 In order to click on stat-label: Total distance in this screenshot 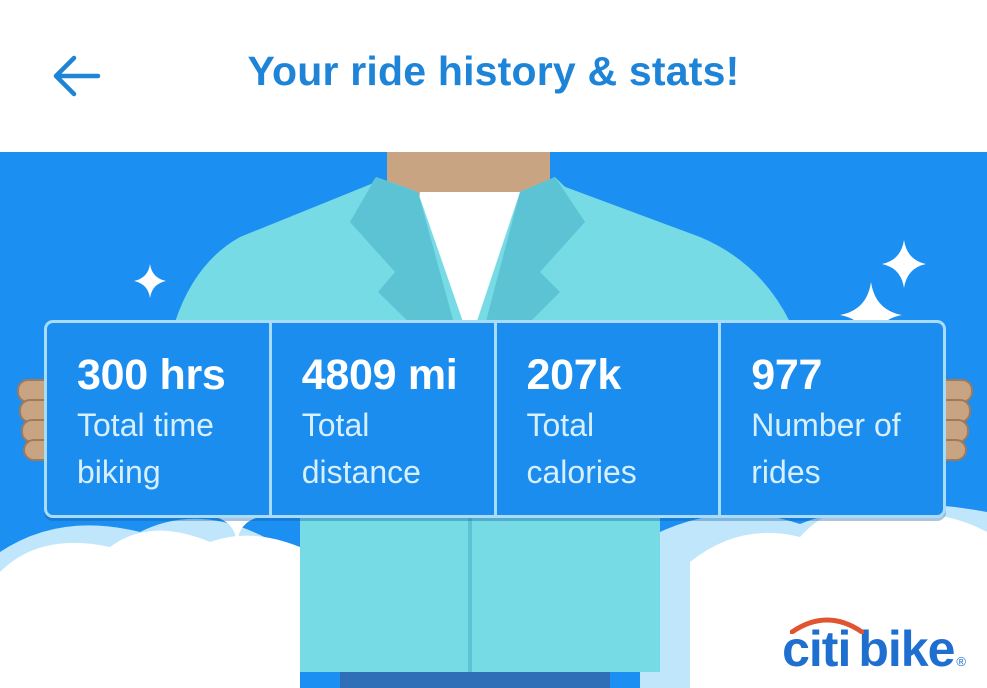, I will do `click(361, 448)`.